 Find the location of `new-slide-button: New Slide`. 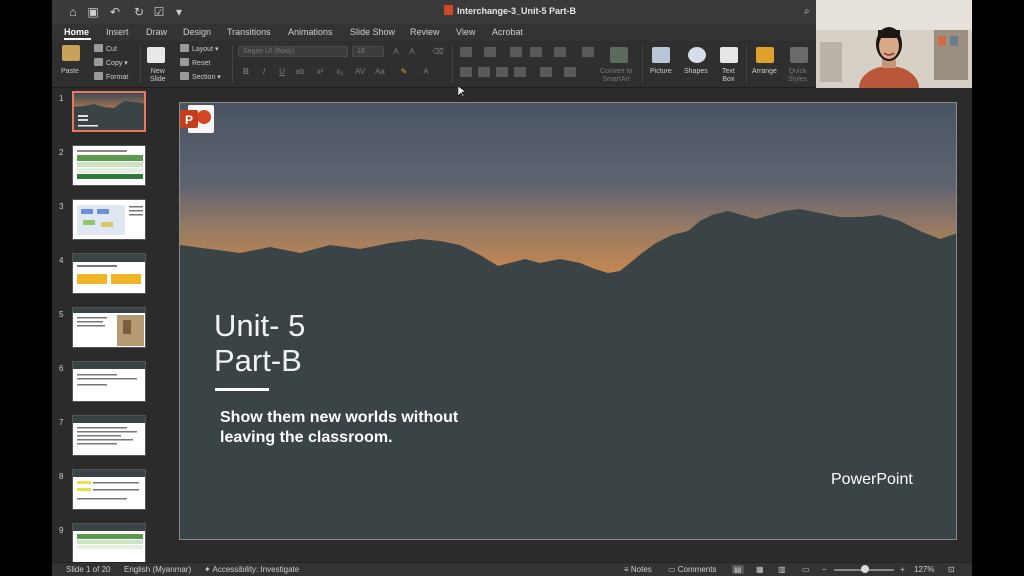

new-slide-button: New Slide is located at coordinates (158, 76).